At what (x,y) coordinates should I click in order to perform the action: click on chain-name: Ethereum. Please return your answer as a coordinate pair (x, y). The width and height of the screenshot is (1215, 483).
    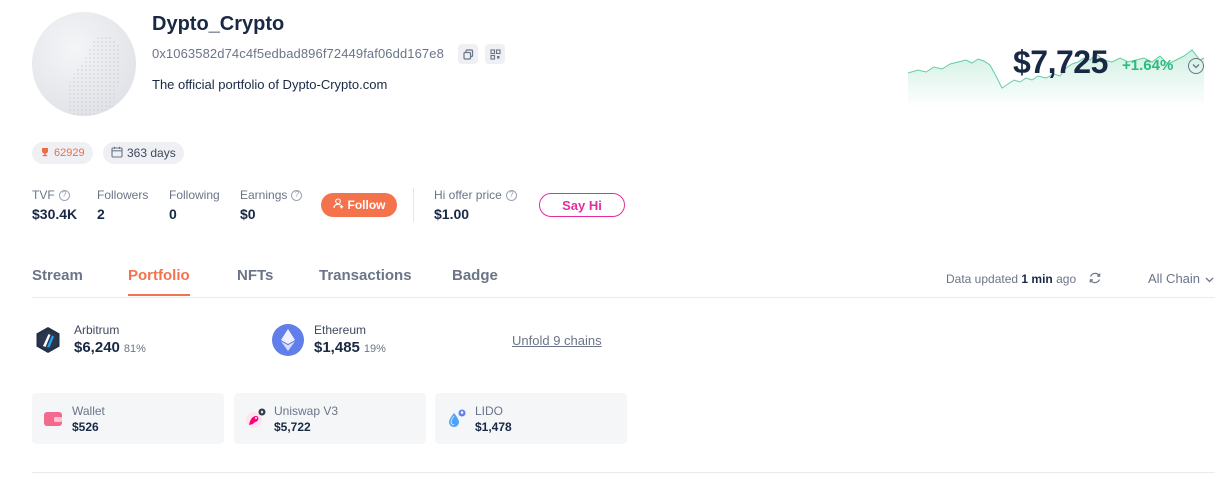
    Looking at the image, I should click on (340, 330).